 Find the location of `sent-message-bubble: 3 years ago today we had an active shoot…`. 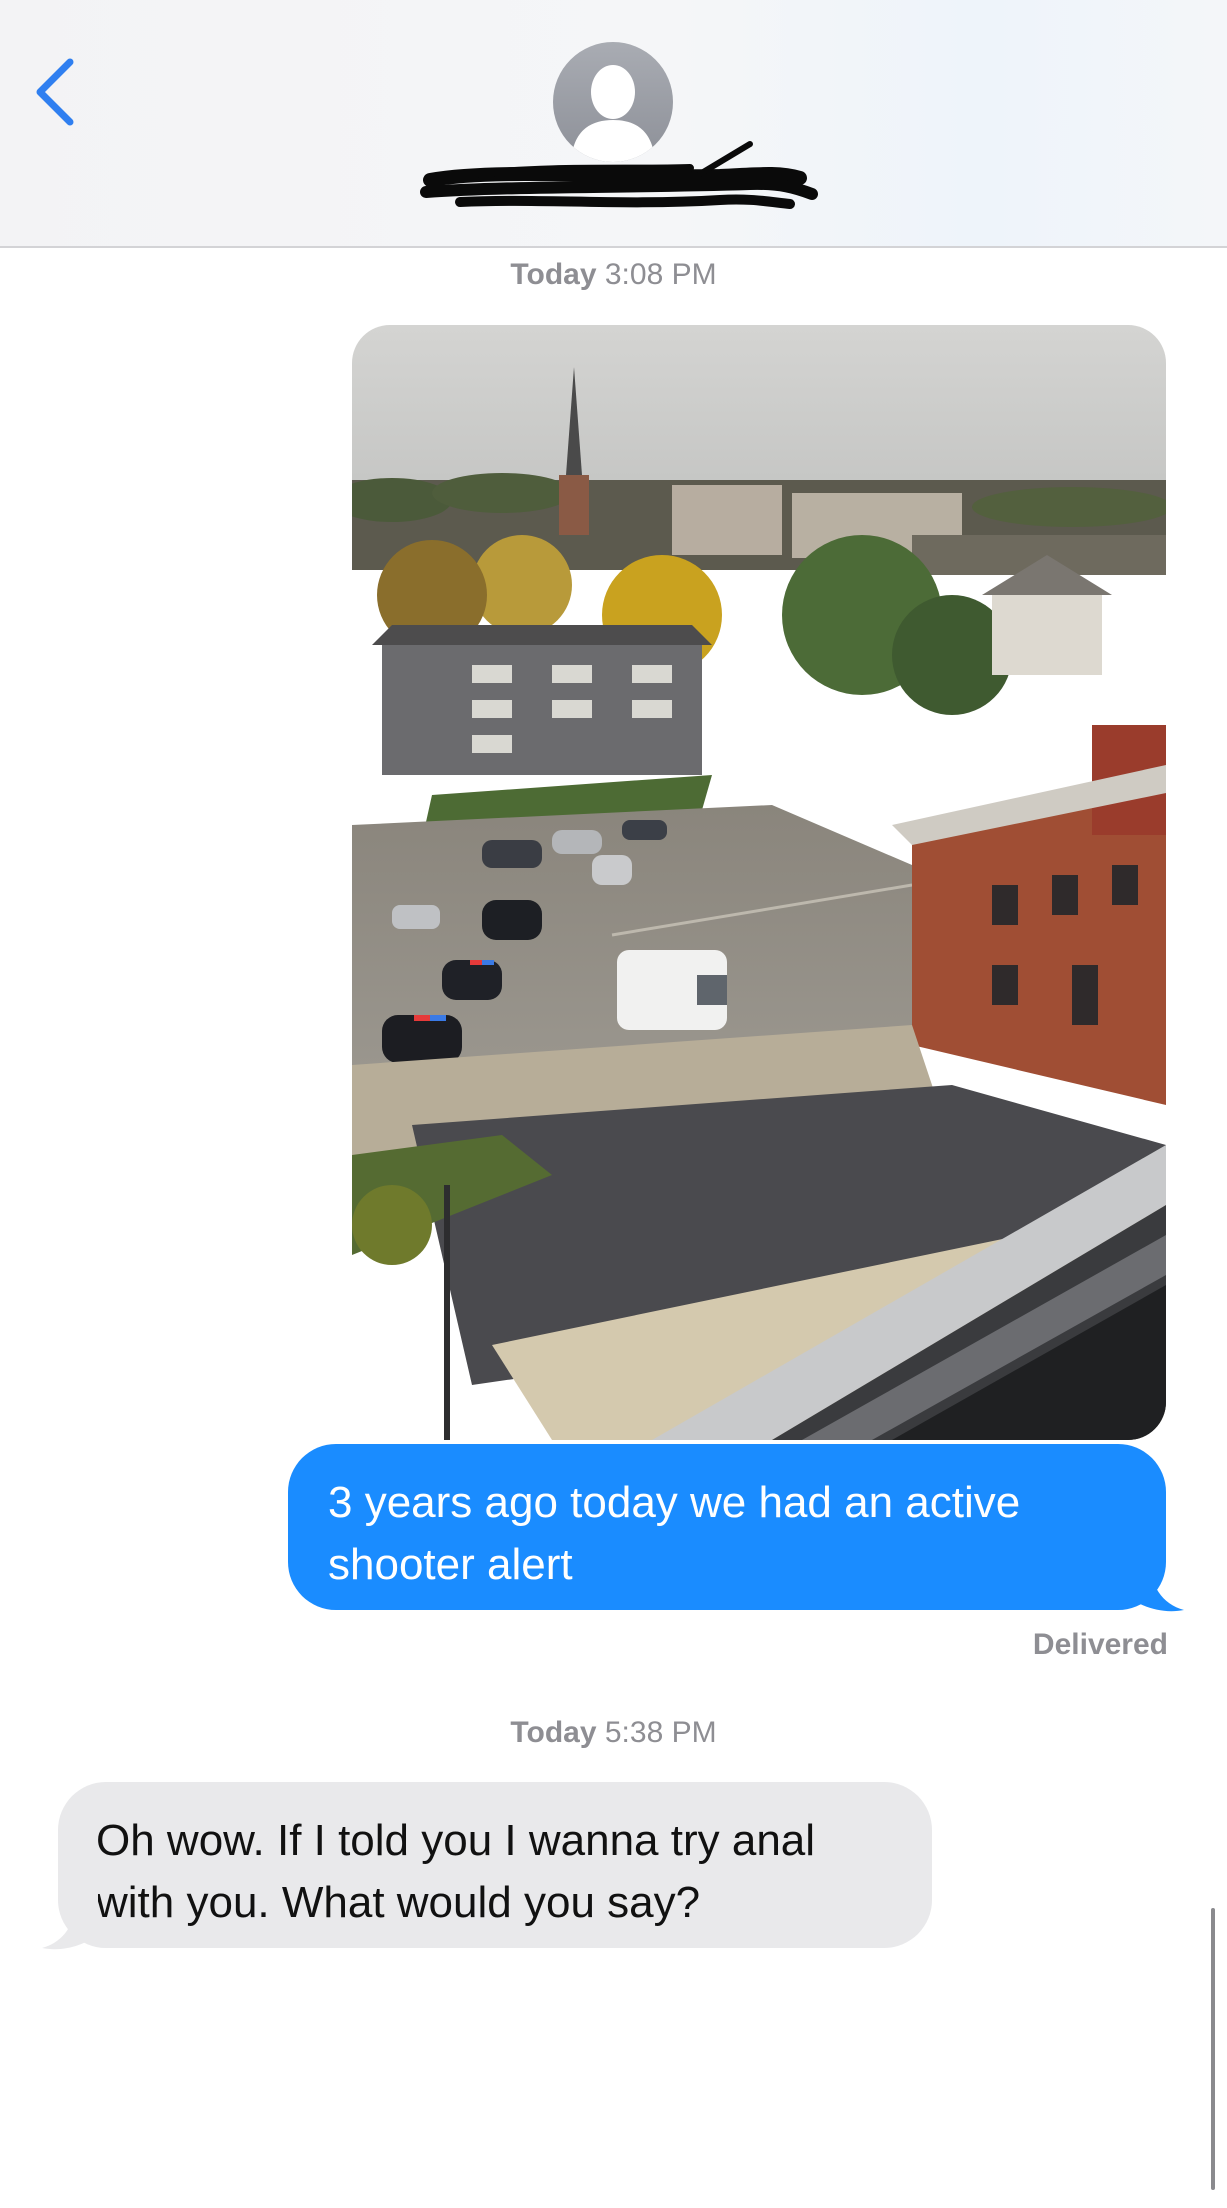

sent-message-bubble: 3 years ago today we had an active shoot… is located at coordinates (727, 1527).